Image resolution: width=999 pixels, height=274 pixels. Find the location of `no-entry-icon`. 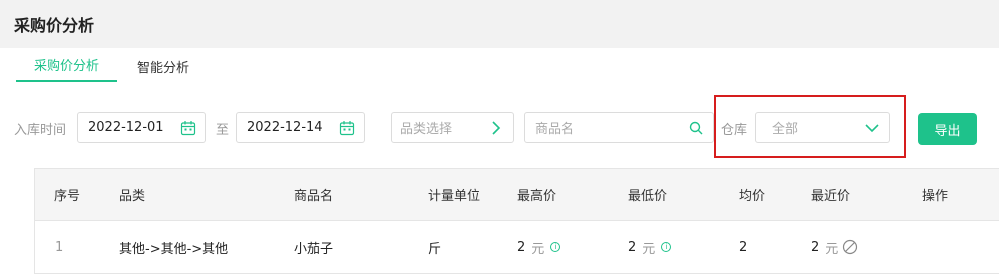

no-entry-icon is located at coordinates (850, 247).